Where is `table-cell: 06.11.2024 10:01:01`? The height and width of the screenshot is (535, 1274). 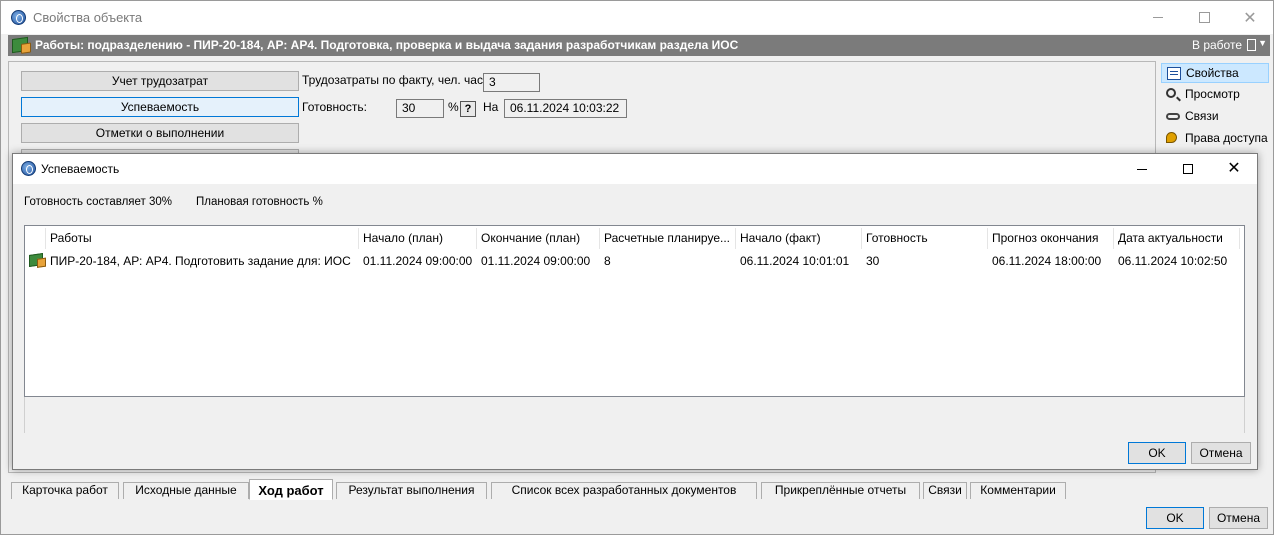 table-cell: 06.11.2024 10:01:01 is located at coordinates (795, 261).